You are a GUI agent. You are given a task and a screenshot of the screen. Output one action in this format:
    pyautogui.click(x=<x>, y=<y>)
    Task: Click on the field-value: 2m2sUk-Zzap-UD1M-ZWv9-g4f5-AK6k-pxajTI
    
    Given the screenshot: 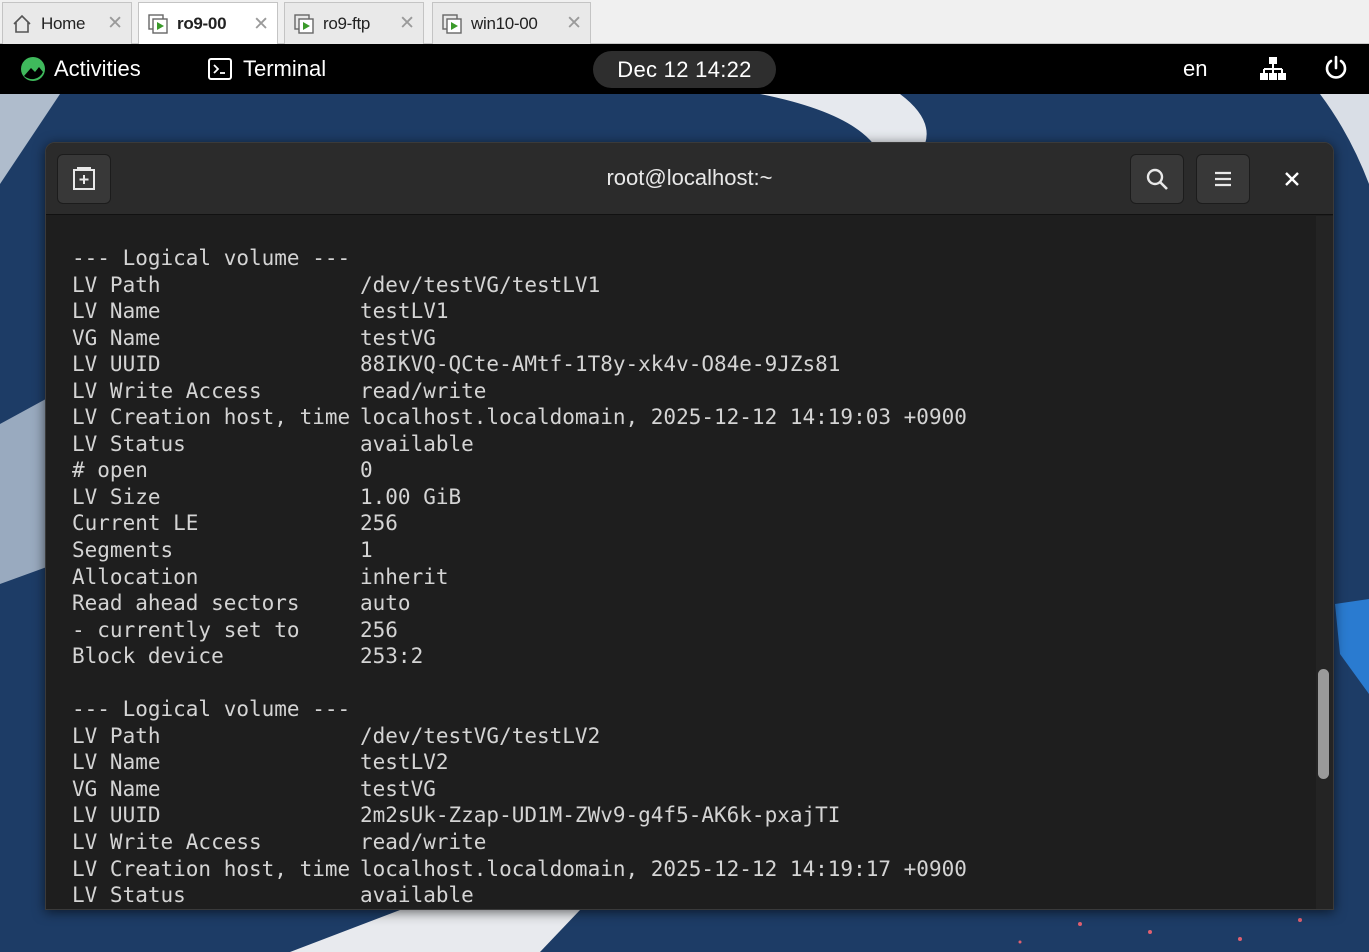 What is the action you would take?
    pyautogui.click(x=600, y=815)
    